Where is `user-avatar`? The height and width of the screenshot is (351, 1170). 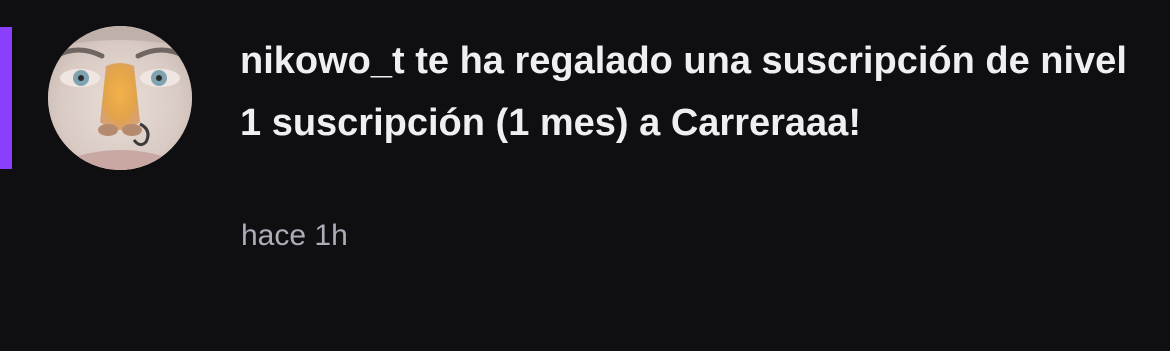 user-avatar is located at coordinates (120, 98).